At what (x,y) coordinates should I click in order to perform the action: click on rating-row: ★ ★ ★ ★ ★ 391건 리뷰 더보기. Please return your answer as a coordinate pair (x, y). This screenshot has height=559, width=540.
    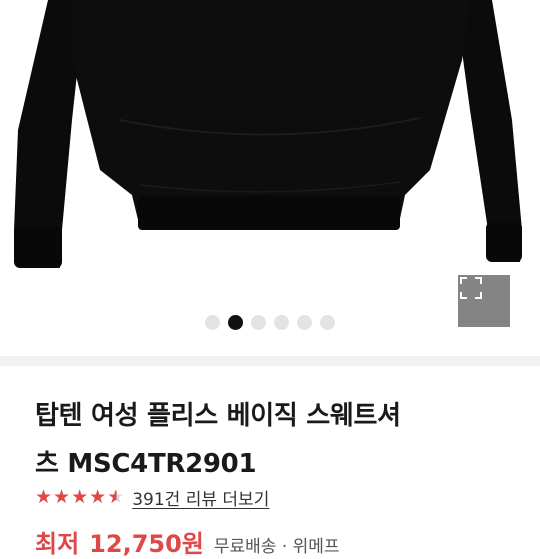
    Looking at the image, I should click on (152, 497).